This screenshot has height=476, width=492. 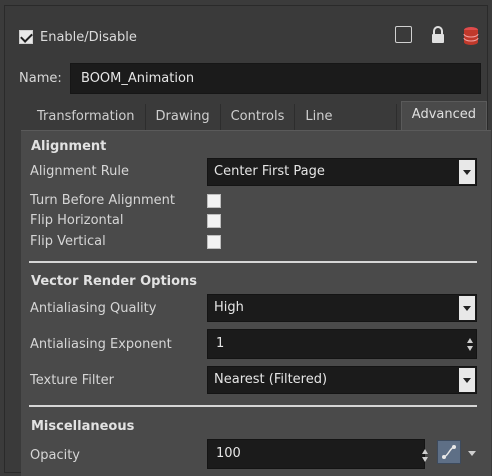 I want to click on alignment-section-title: Alignment, so click(x=69, y=146).